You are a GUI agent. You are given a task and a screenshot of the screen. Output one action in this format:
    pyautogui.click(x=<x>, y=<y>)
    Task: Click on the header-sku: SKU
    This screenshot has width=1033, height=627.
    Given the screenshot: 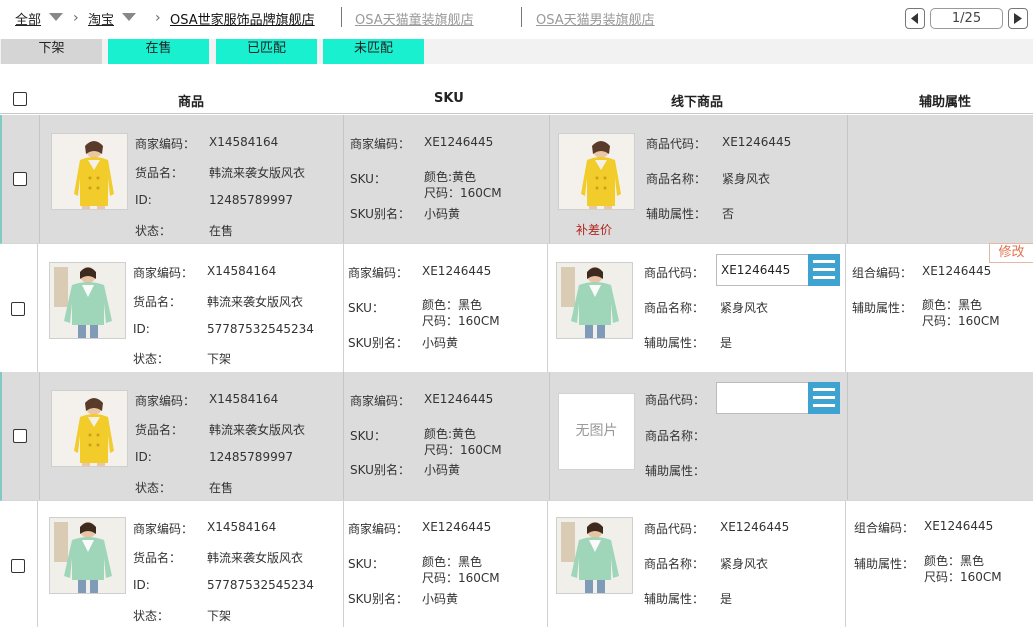 What is the action you would take?
    pyautogui.click(x=449, y=98)
    